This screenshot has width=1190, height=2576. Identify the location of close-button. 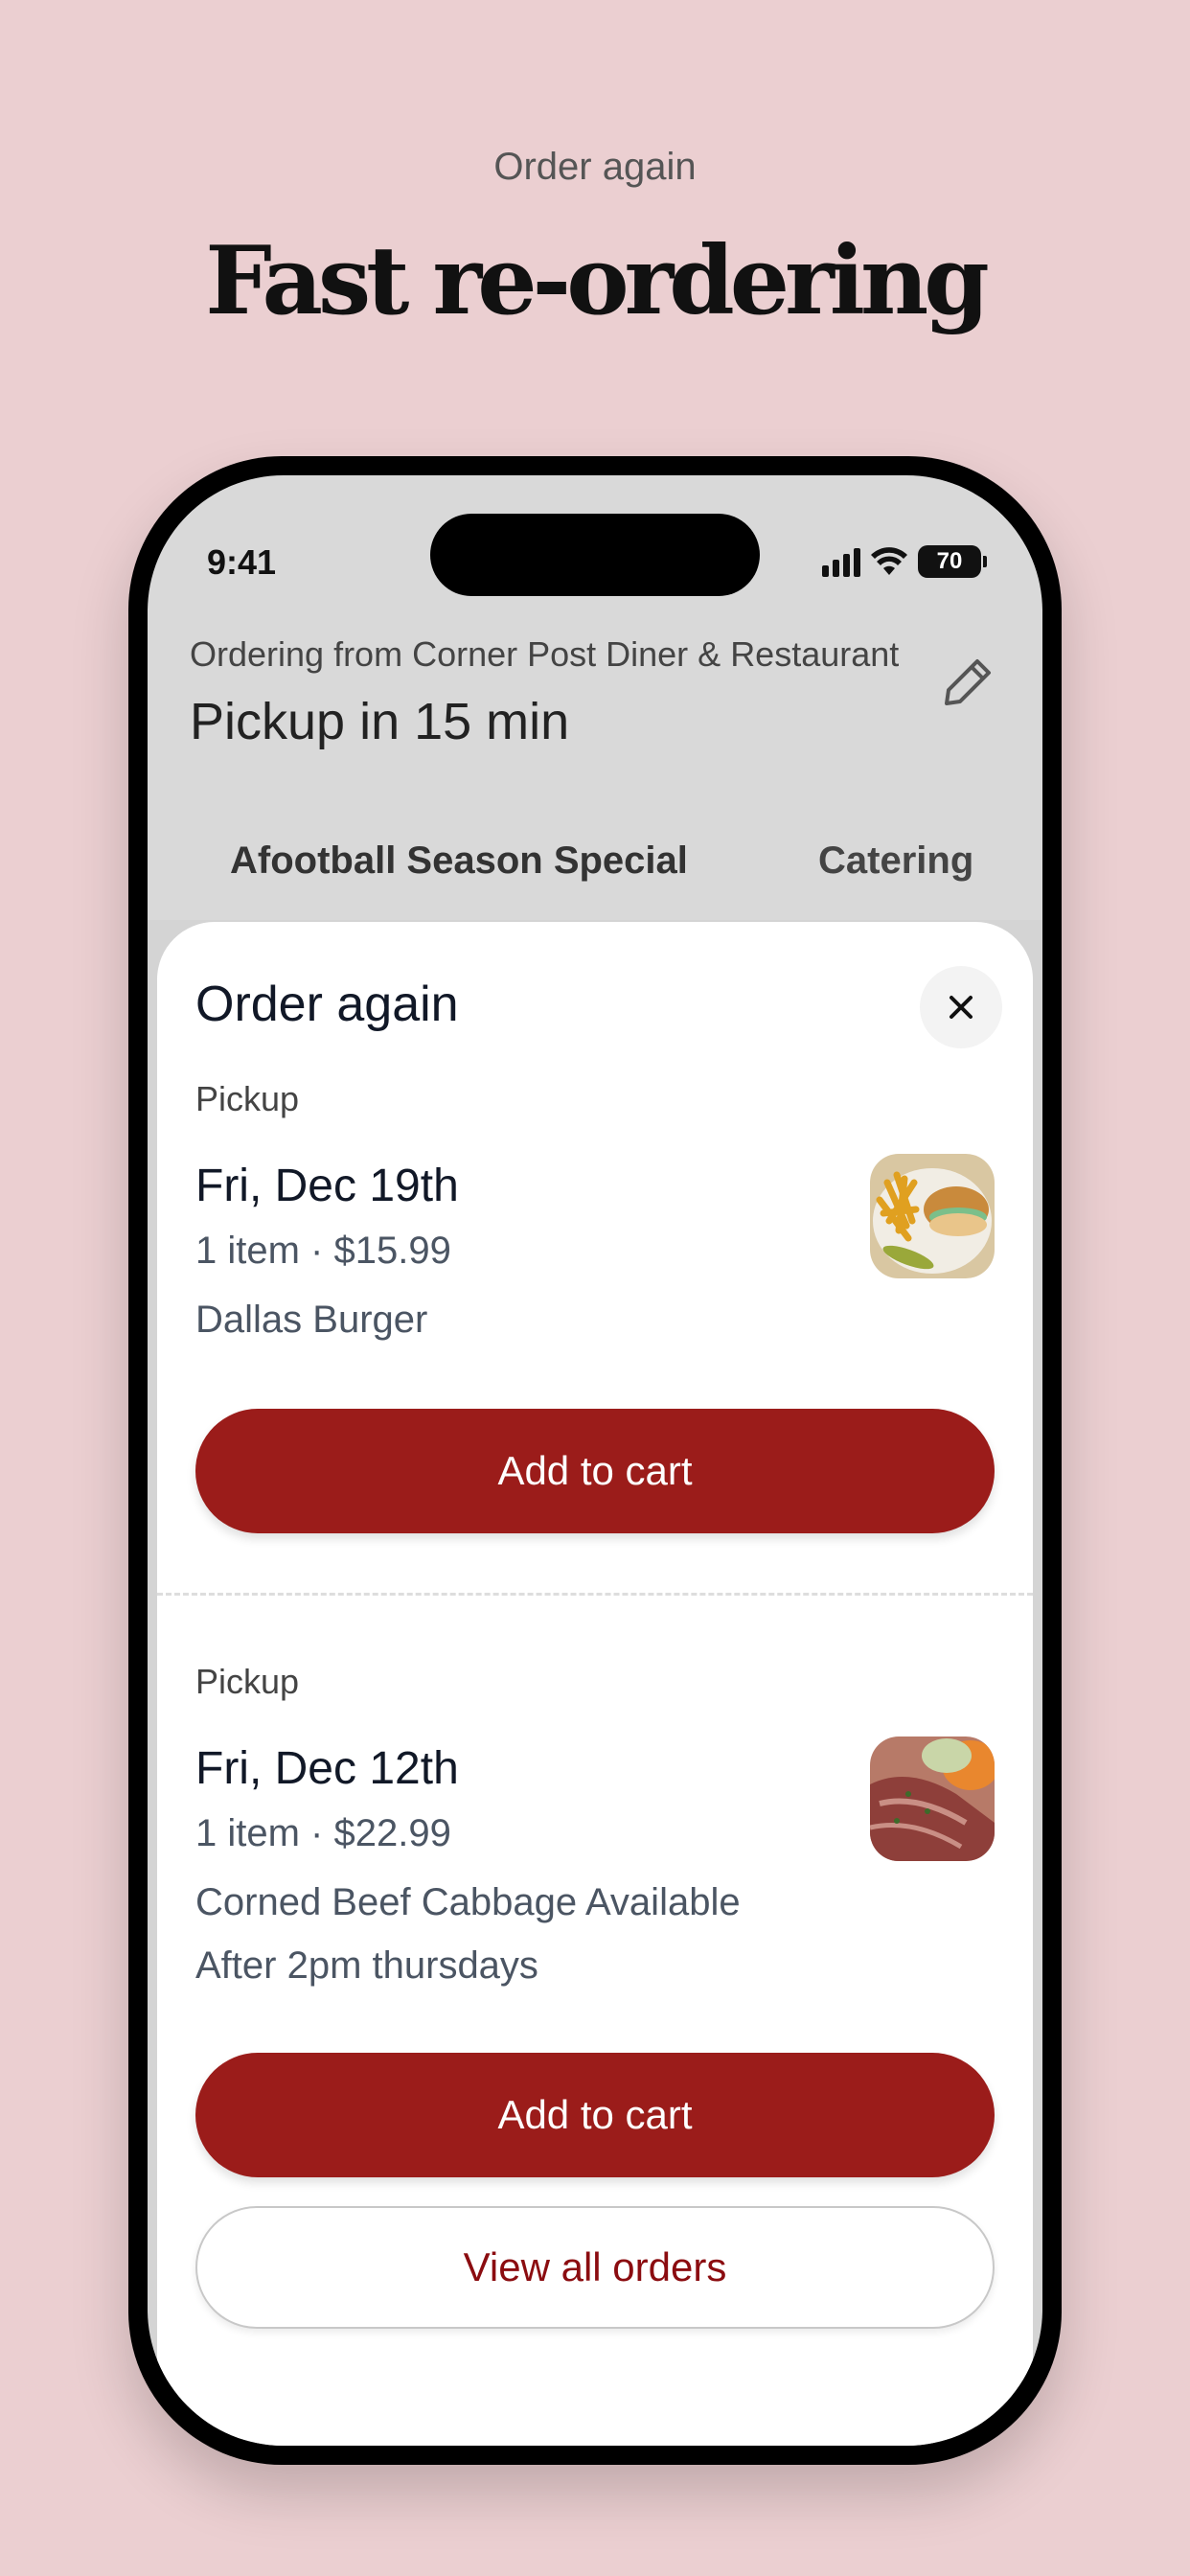
(961, 1007).